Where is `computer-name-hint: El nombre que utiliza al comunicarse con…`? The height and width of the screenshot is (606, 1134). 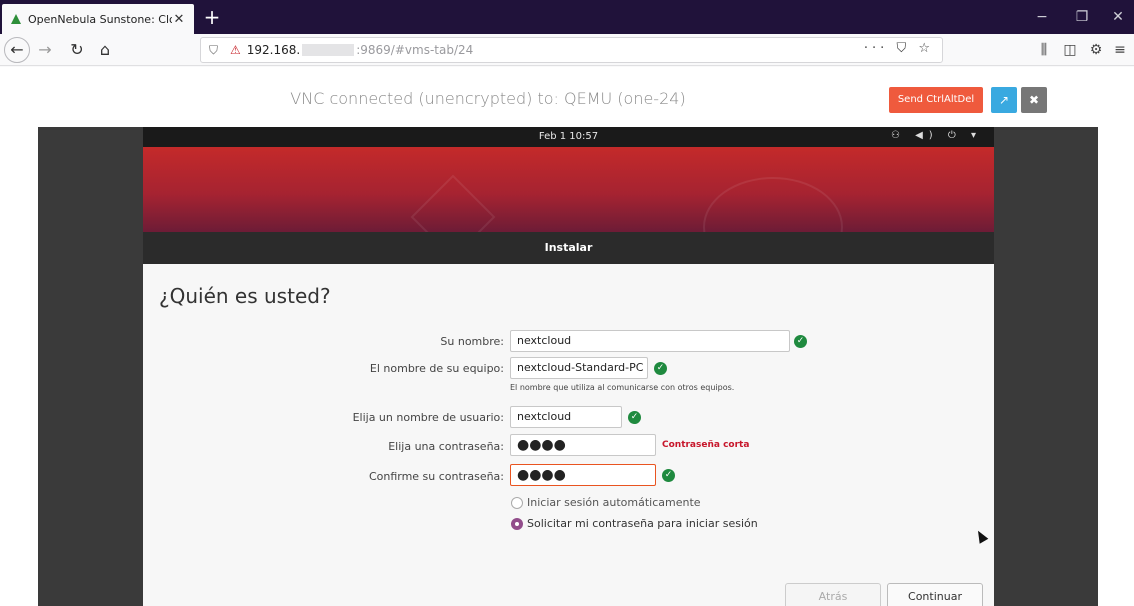 computer-name-hint: El nombre que utiliza al comunicarse con… is located at coordinates (622, 387).